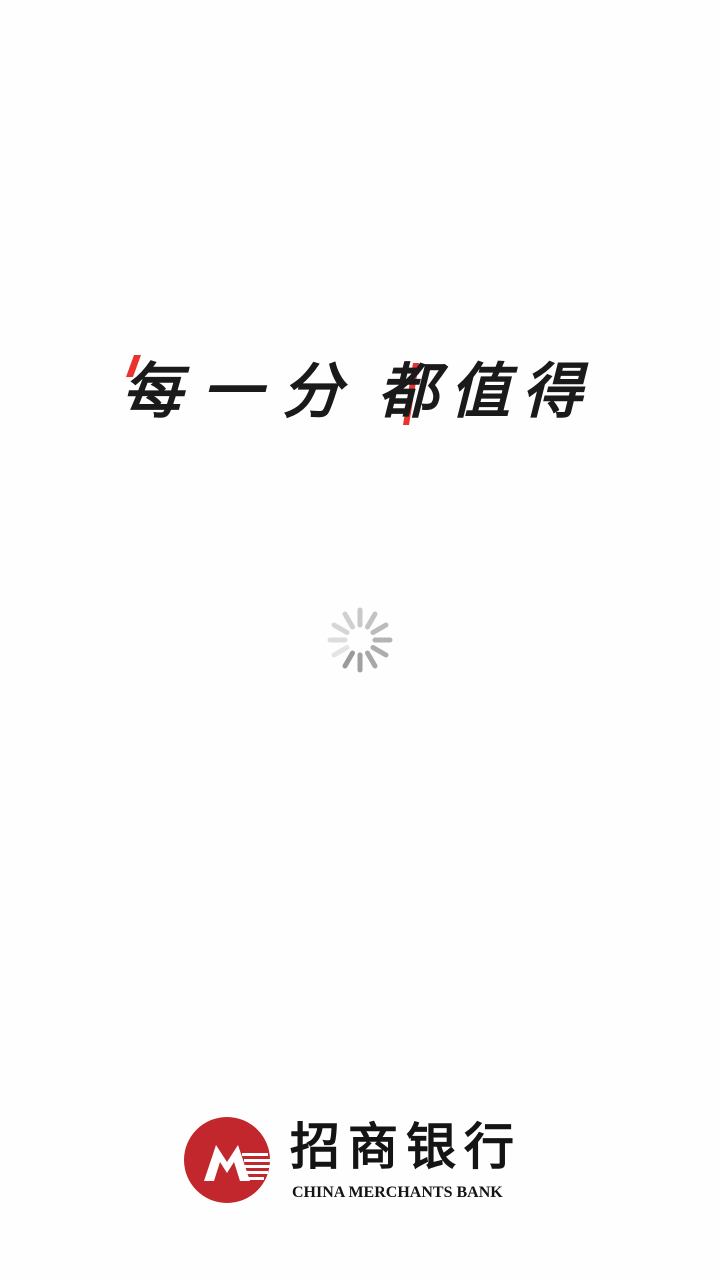 This screenshot has width=720, height=1280. Describe the element at coordinates (406, 1146) in the screenshot. I see `brand-name-chinese: 招商银行` at that location.